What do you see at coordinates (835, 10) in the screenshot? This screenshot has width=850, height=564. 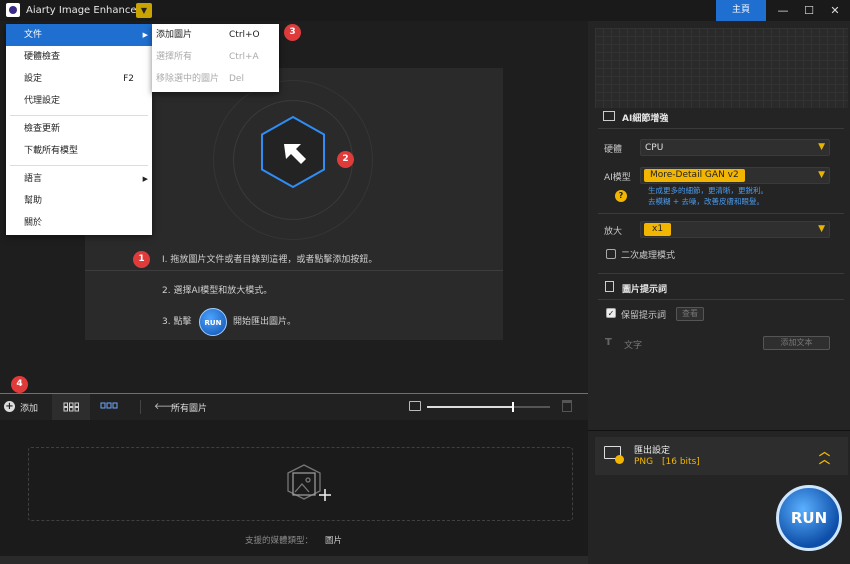 I see `close-button: ✕` at bounding box center [835, 10].